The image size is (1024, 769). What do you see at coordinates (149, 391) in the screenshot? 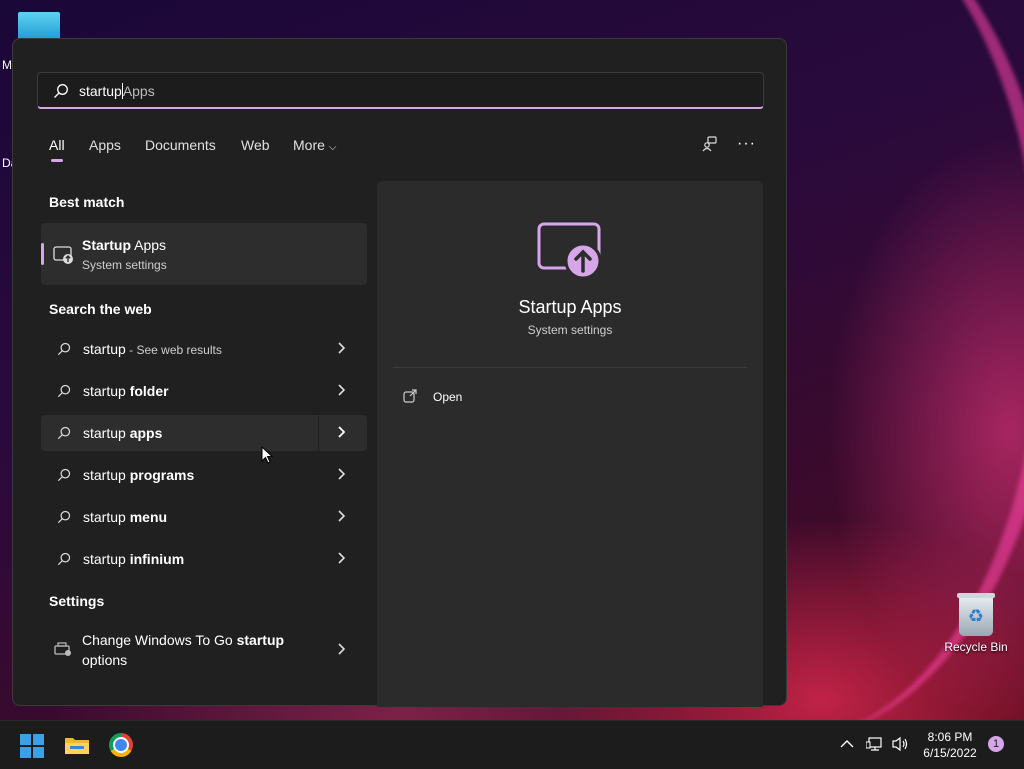
I see `web-result-bold: folder` at bounding box center [149, 391].